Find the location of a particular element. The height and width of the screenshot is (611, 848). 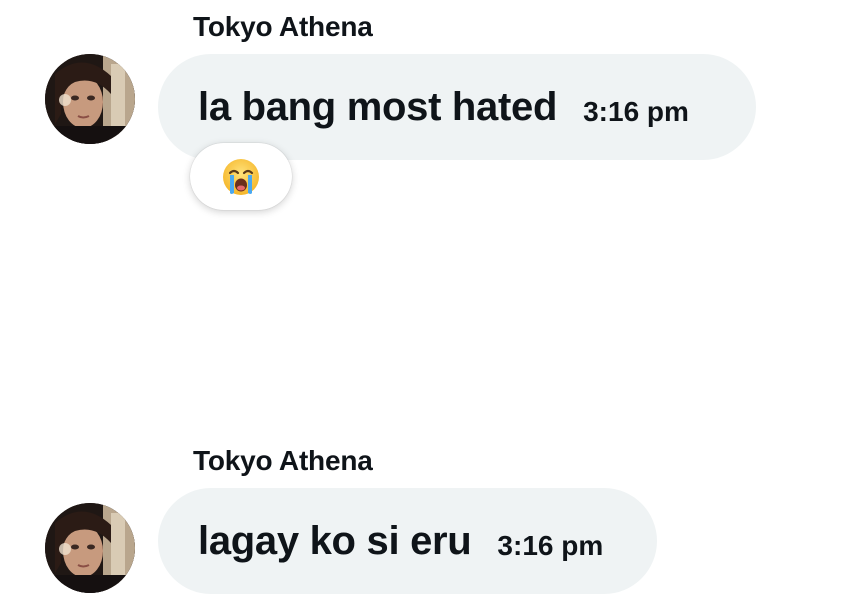

message-text: lagay ko si eru is located at coordinates (335, 540).